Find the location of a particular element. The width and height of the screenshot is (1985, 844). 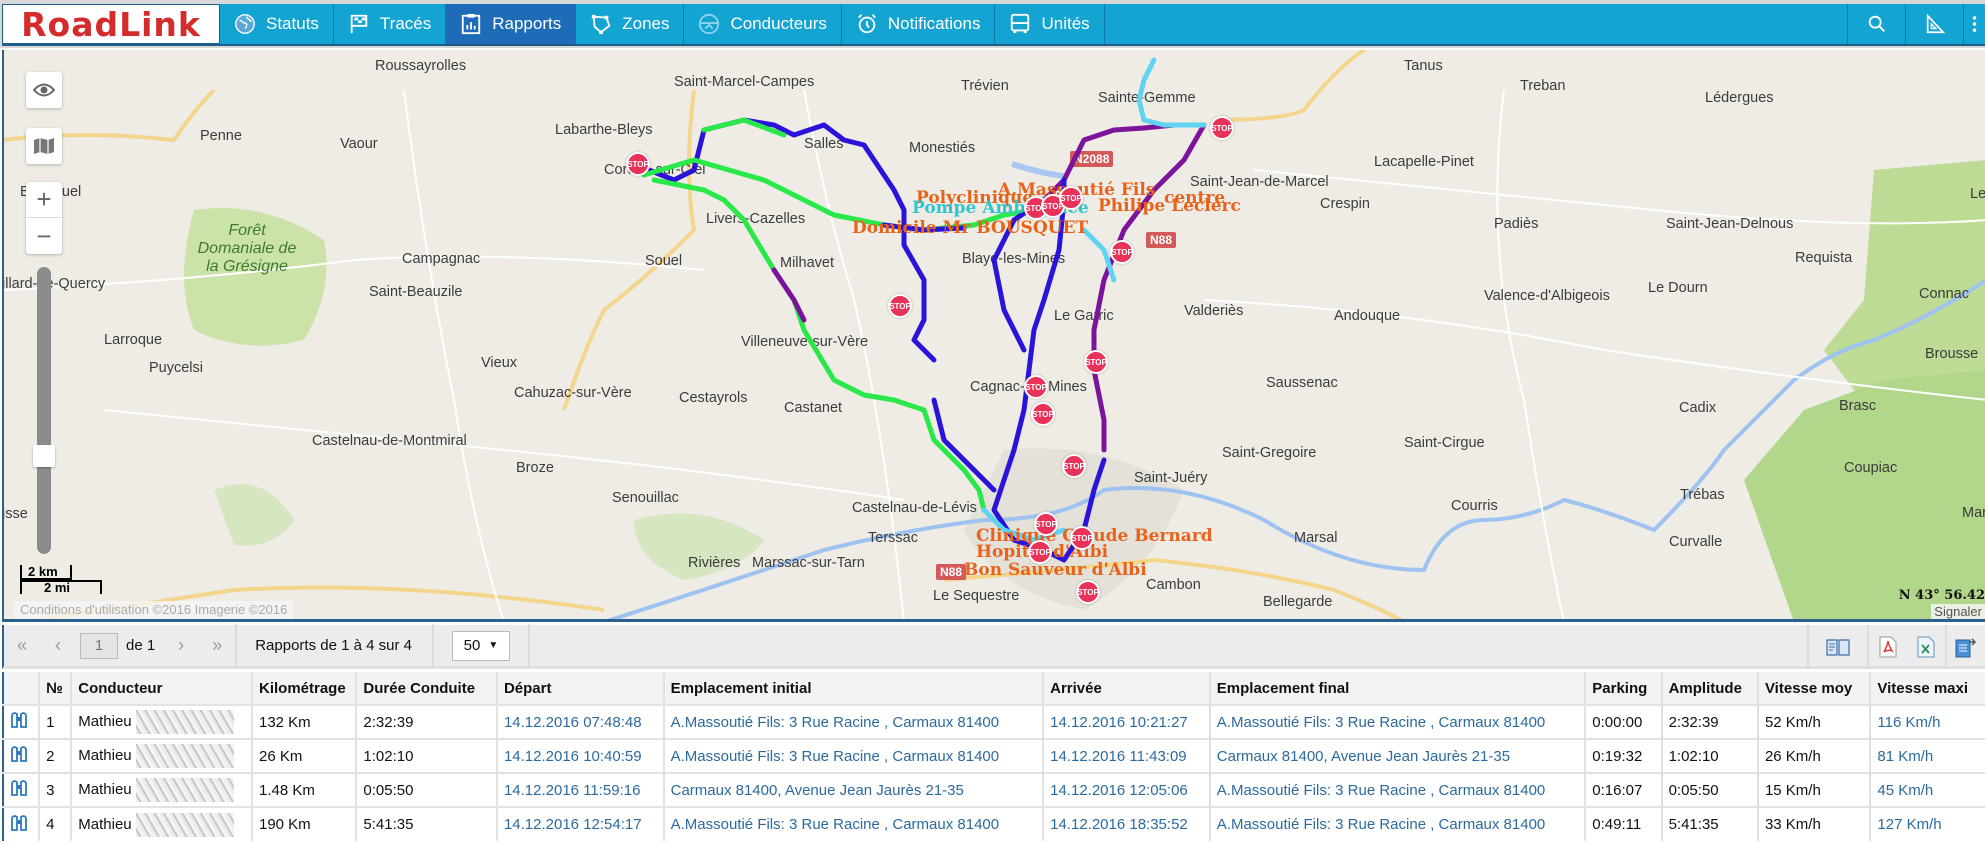

zoom-out-button: − is located at coordinates (44, 236).